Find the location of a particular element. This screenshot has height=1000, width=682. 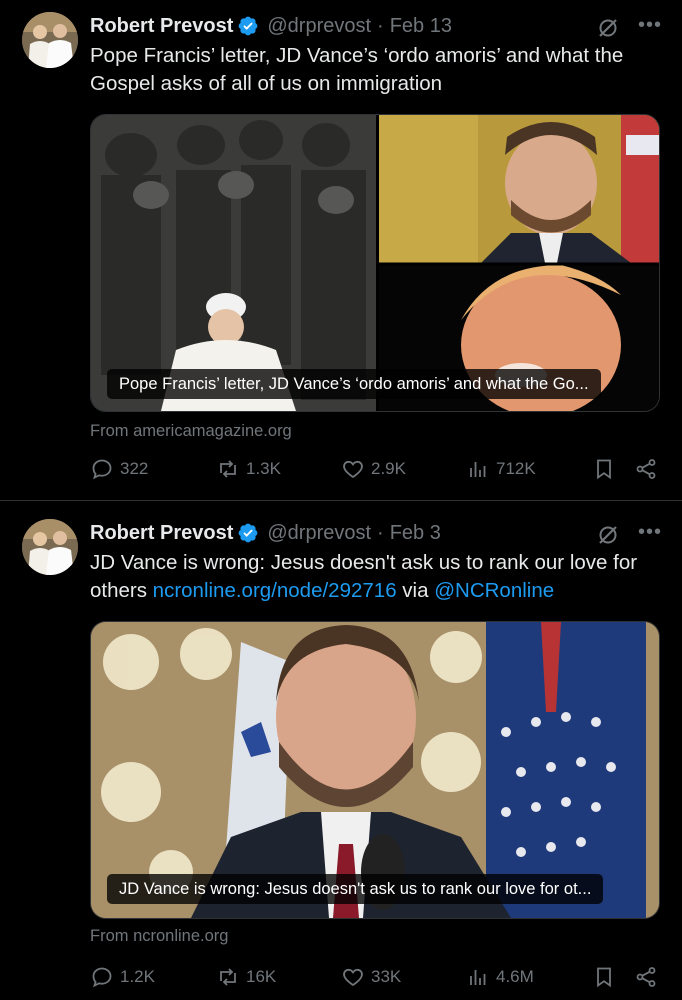

repost-button: 16K is located at coordinates (246, 977).